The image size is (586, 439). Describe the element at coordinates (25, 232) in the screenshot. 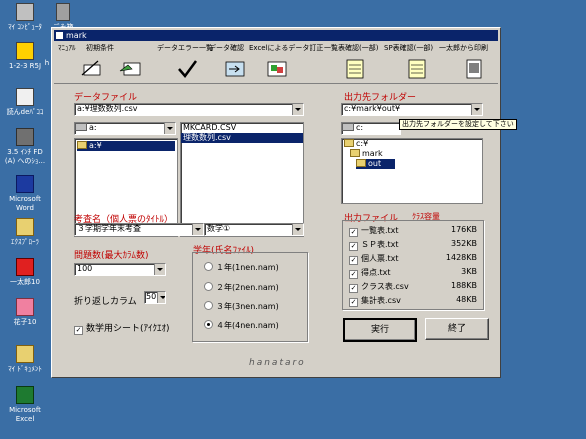

I see `explorer-icon: ｴｸｽﾌﾟﾛｰﾗ` at that location.